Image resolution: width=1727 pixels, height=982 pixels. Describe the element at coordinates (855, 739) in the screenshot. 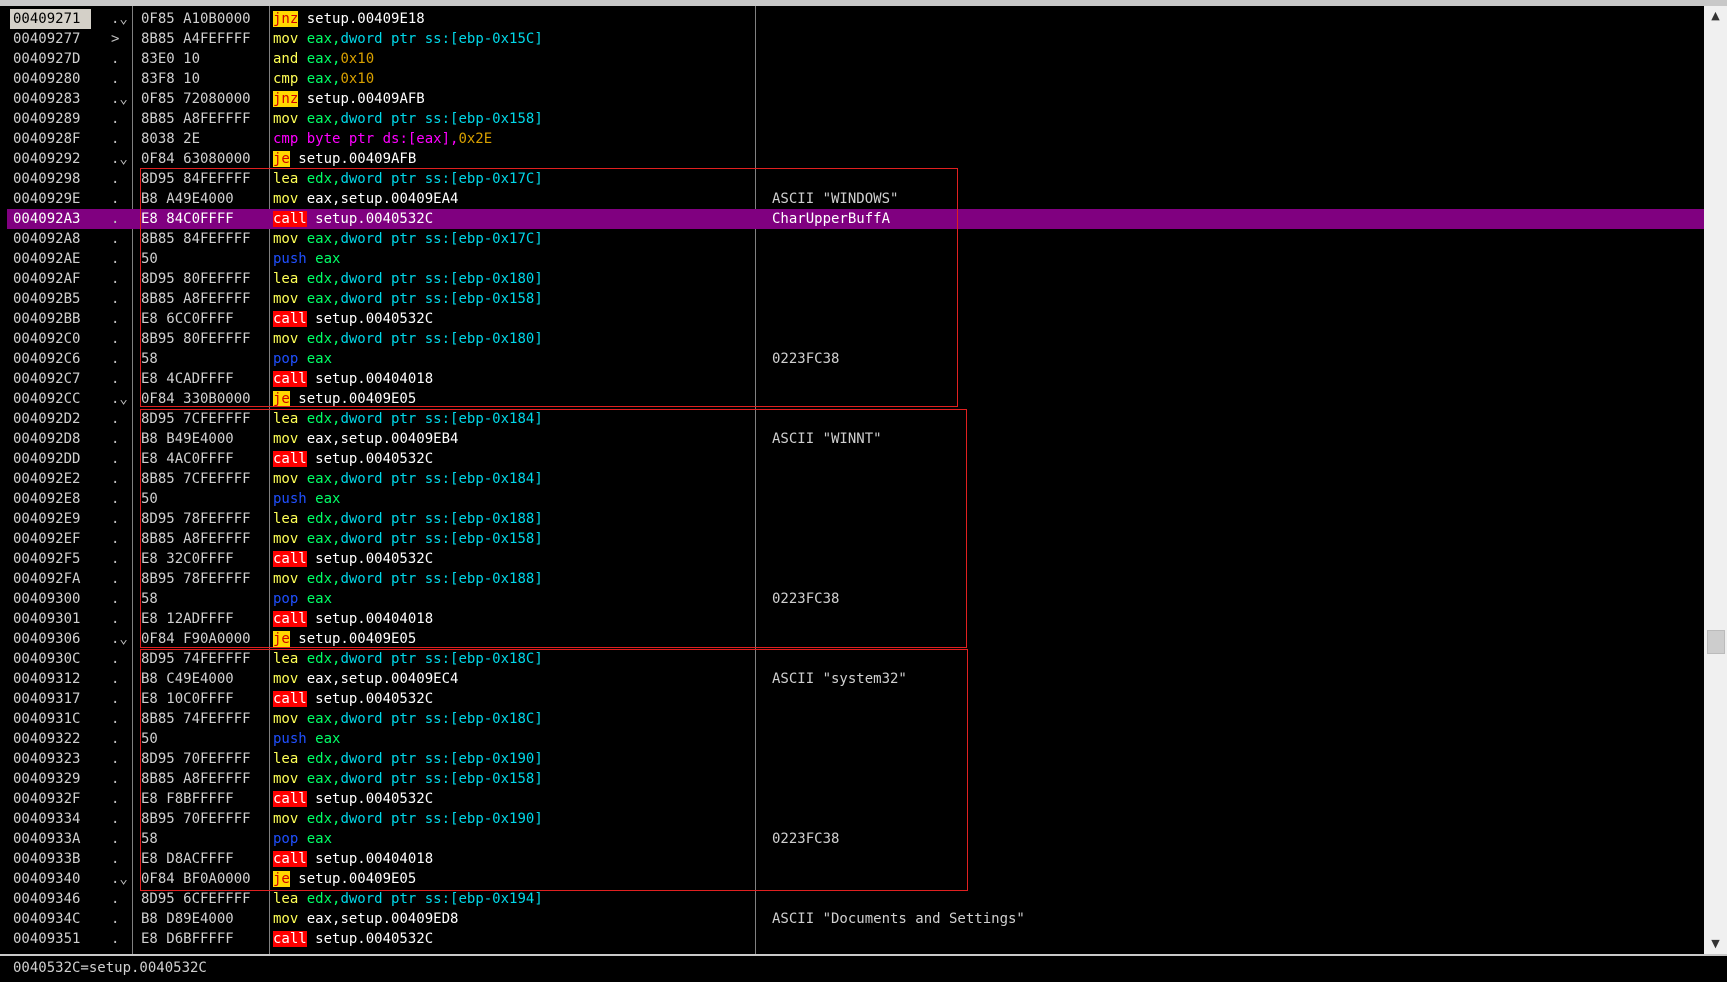

I see `instruction-row: 00409322. 50 push eax` at that location.